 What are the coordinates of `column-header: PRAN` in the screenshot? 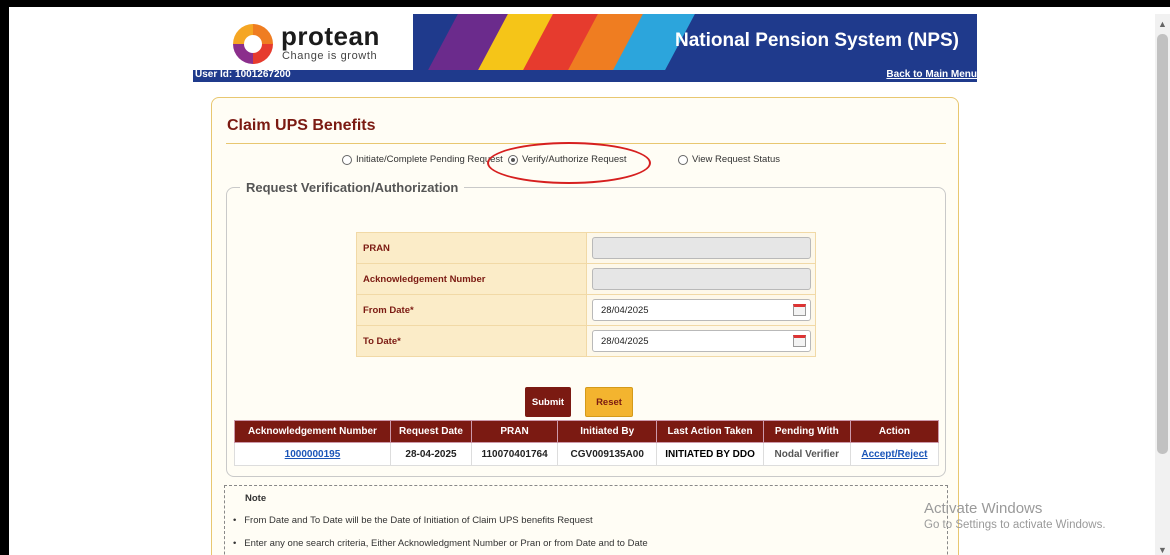 It's located at (515, 431).